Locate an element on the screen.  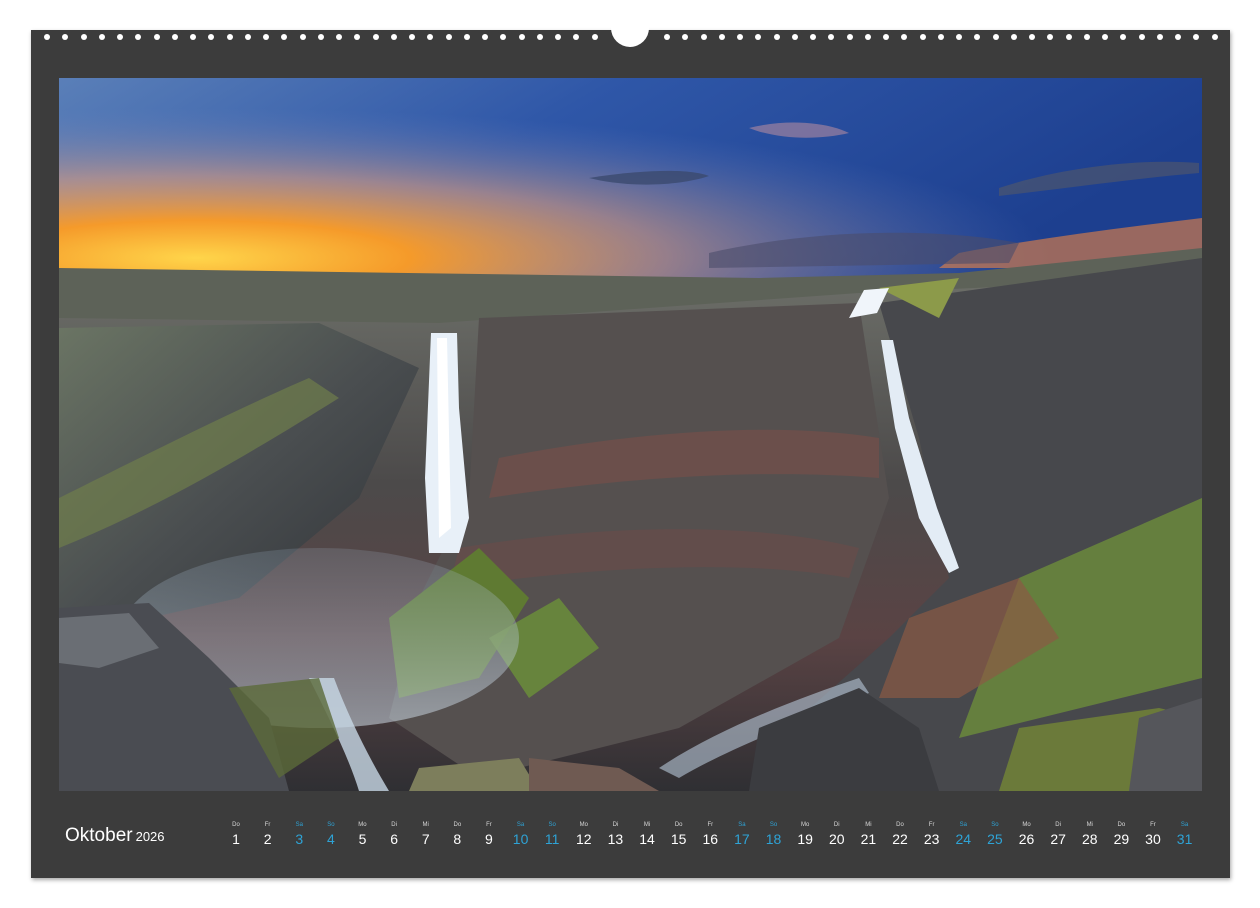
day-number: 15 is located at coordinates (678, 839).